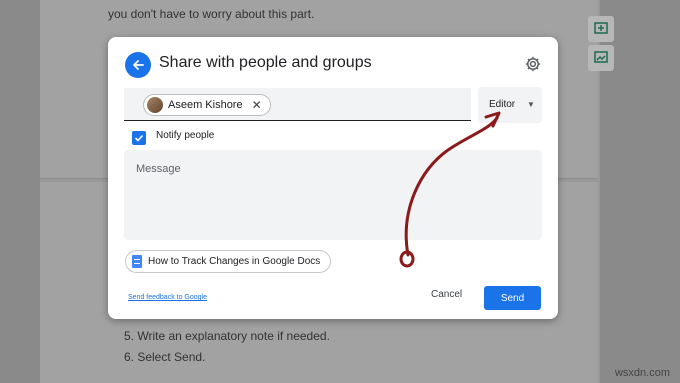  I want to click on watermark: wsxdn.com, so click(642, 373).